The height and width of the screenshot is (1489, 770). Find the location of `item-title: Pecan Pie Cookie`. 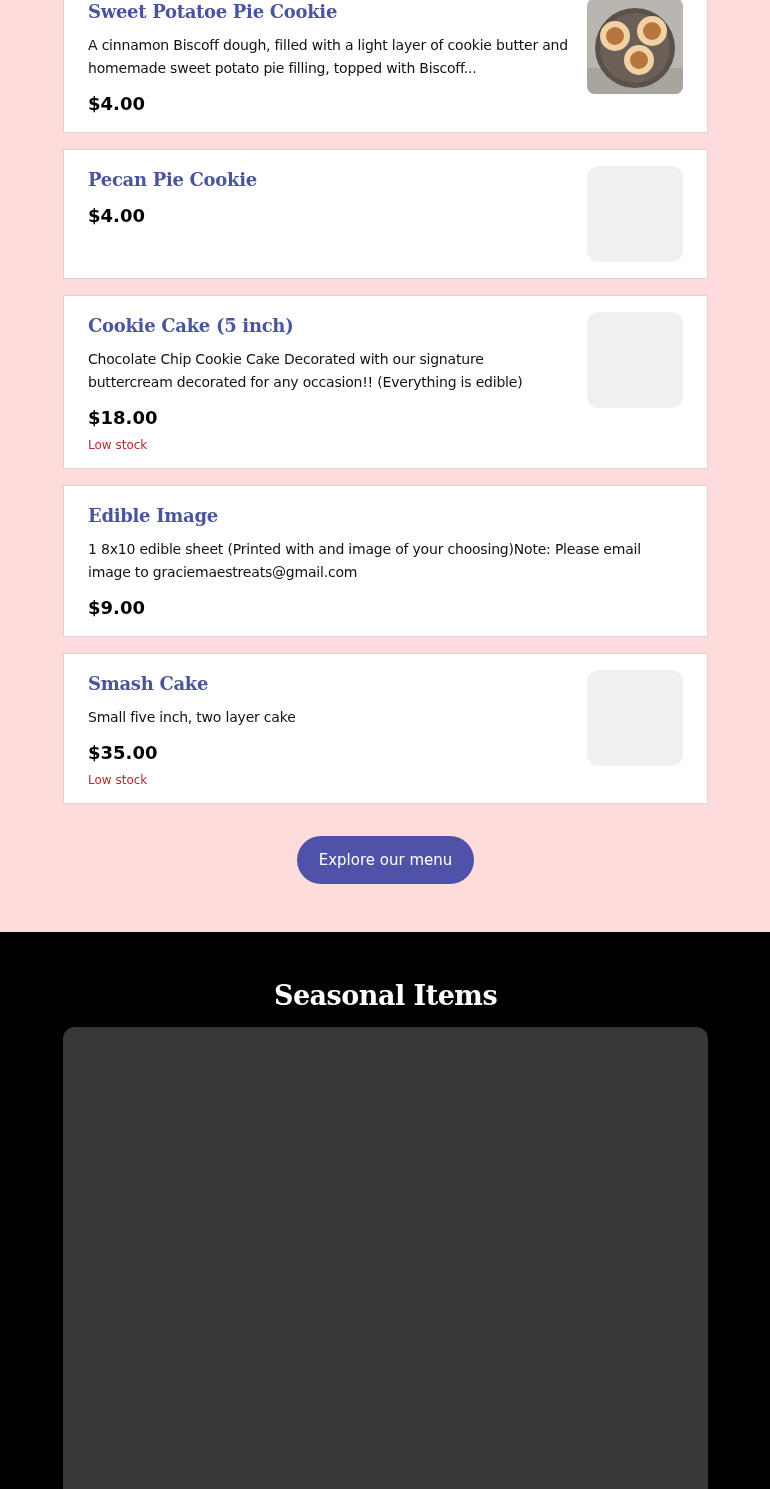

item-title: Pecan Pie Cookie is located at coordinates (173, 180).